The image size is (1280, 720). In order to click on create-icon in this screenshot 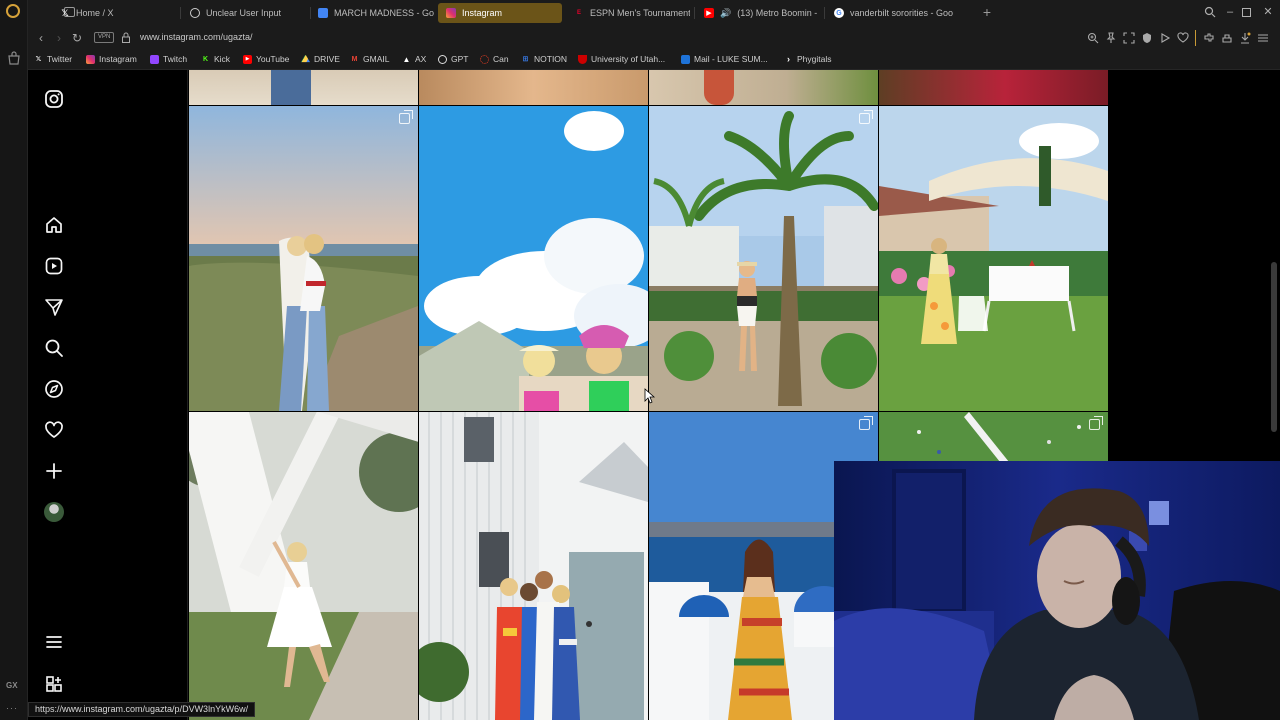, I will do `click(54, 471)`.